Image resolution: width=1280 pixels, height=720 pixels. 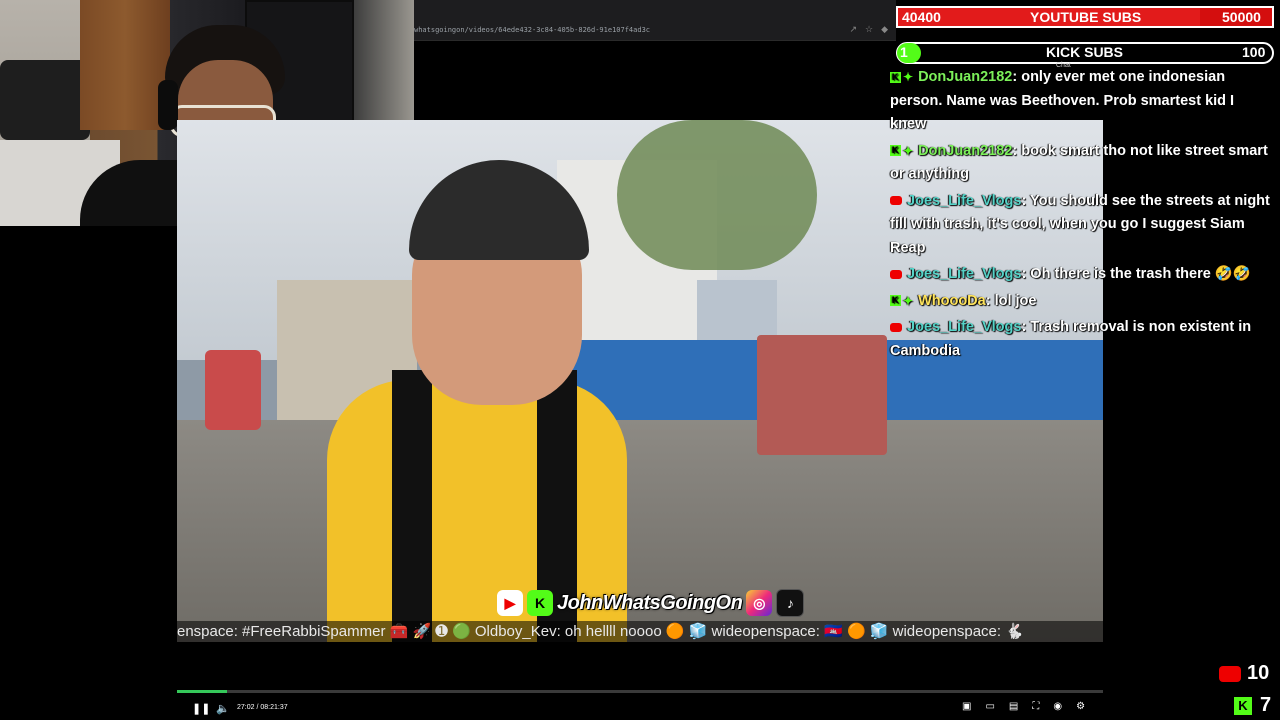 I want to click on video-tuktuk, so click(x=233, y=390).